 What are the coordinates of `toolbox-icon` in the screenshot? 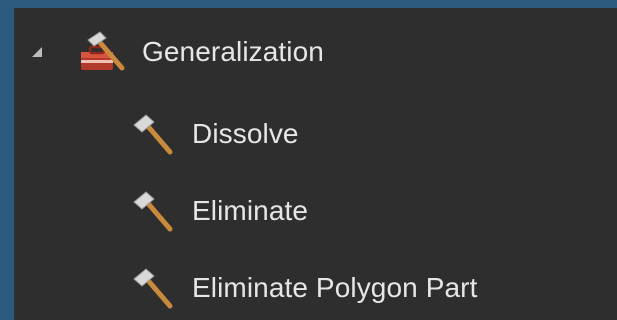 It's located at (103, 51).